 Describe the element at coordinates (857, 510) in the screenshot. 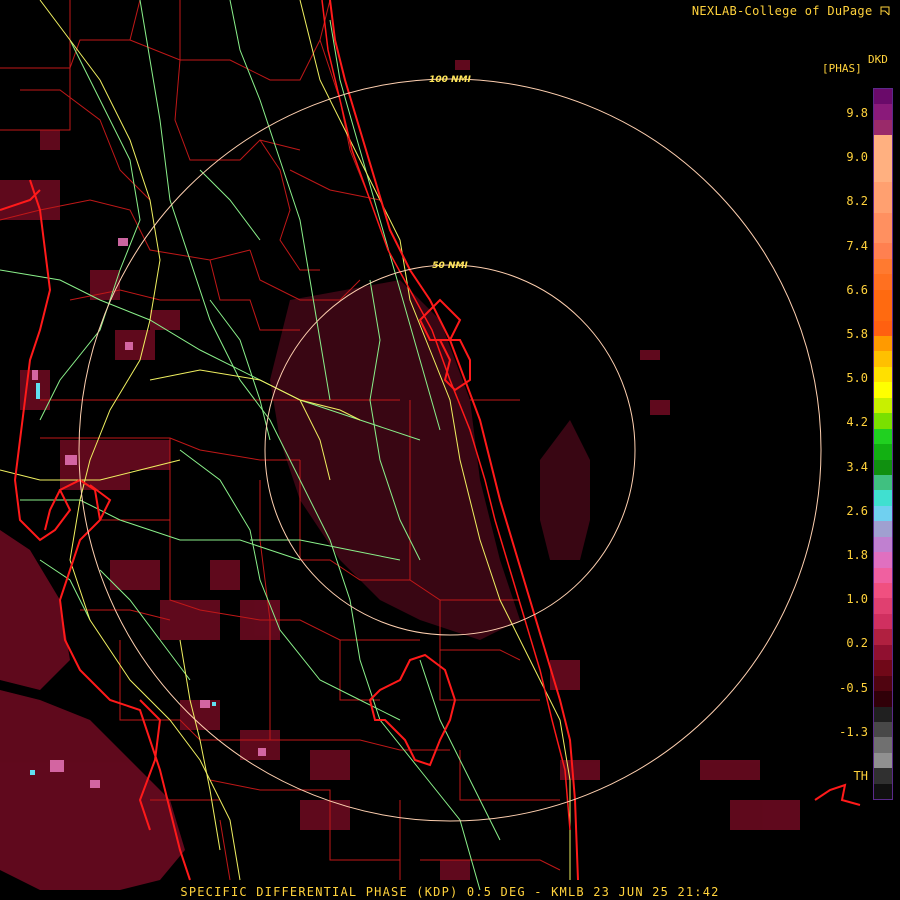

I see `legend-tick-label: 2.6` at that location.